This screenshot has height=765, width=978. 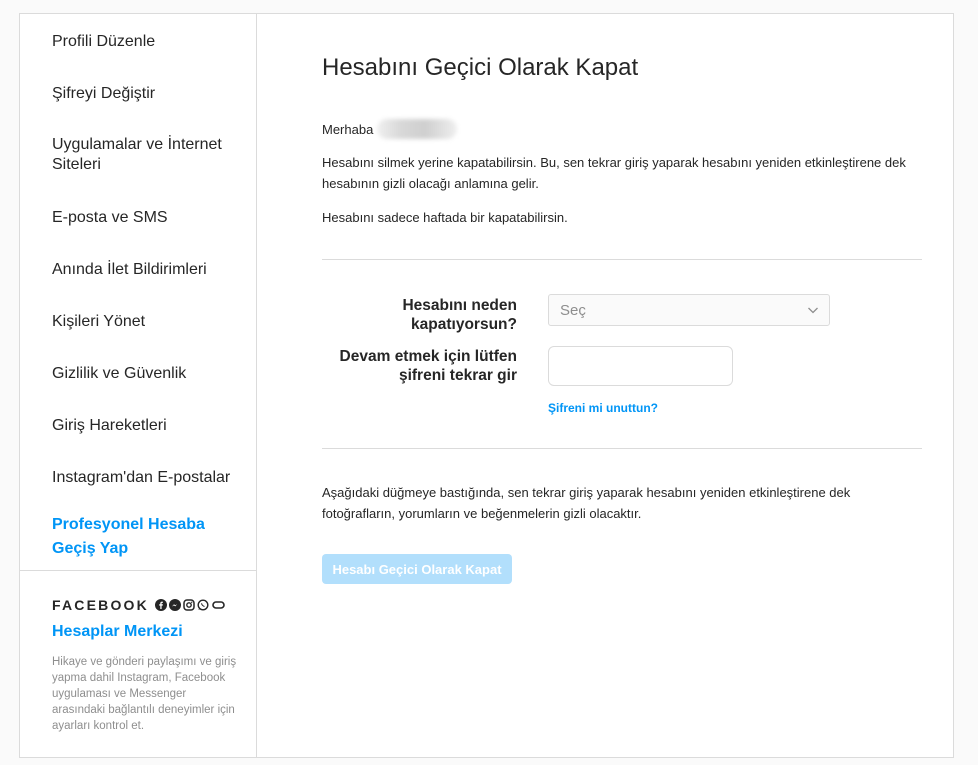 I want to click on password-field, so click(x=640, y=366).